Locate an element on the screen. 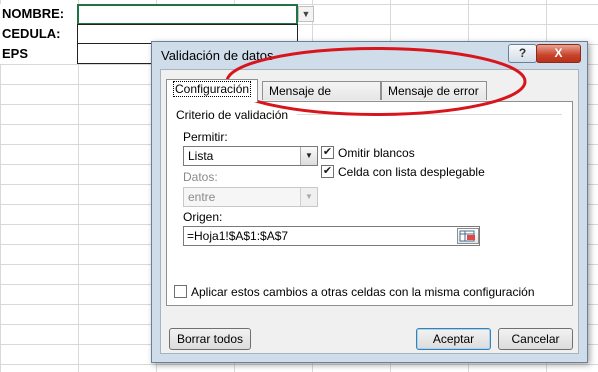 This screenshot has height=372, width=598. help-button: ? is located at coordinates (522, 53).